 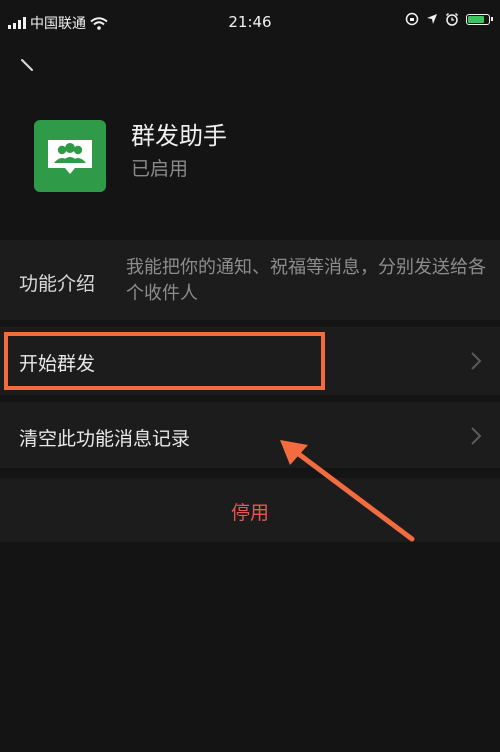 I want to click on battery-icon, so click(x=479, y=19).